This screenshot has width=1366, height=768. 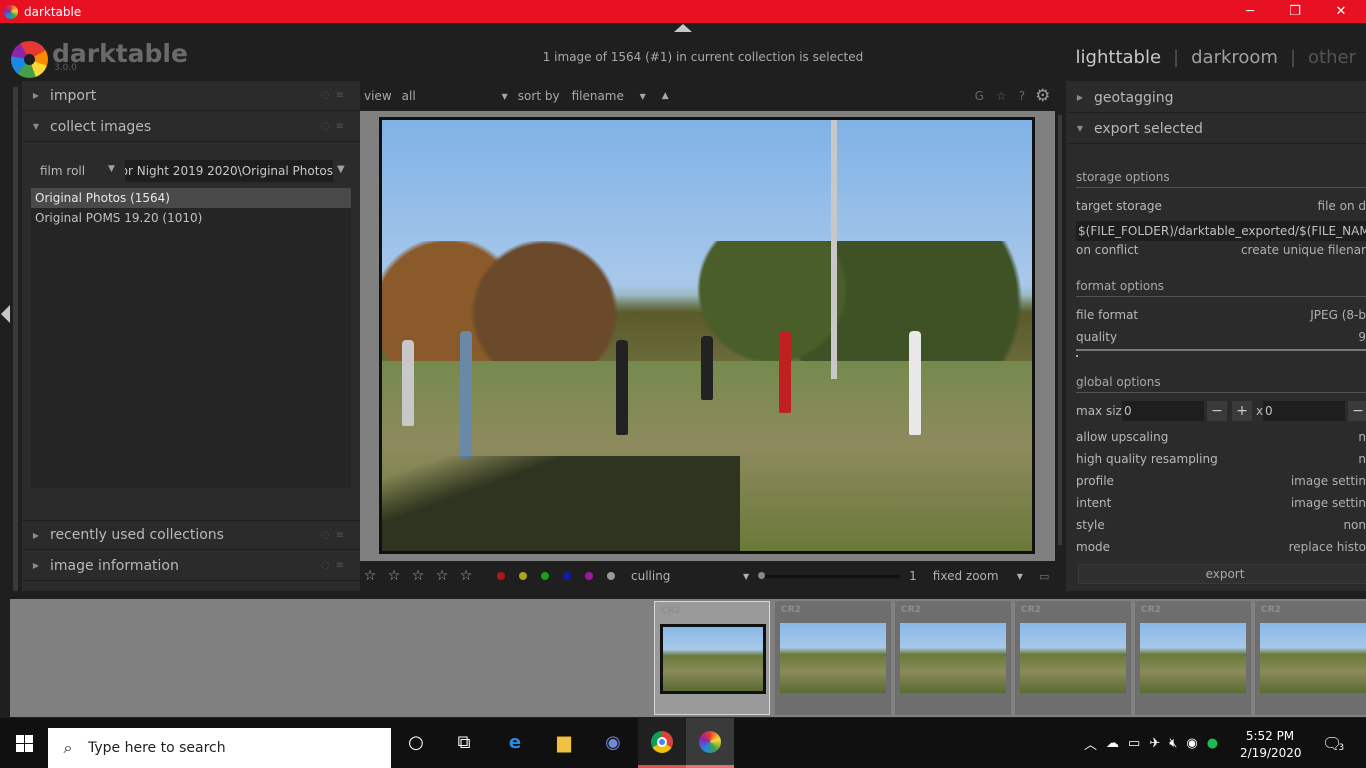 What do you see at coordinates (975, 576) in the screenshot?
I see `zoom-mode-select: fixed zoom` at bounding box center [975, 576].